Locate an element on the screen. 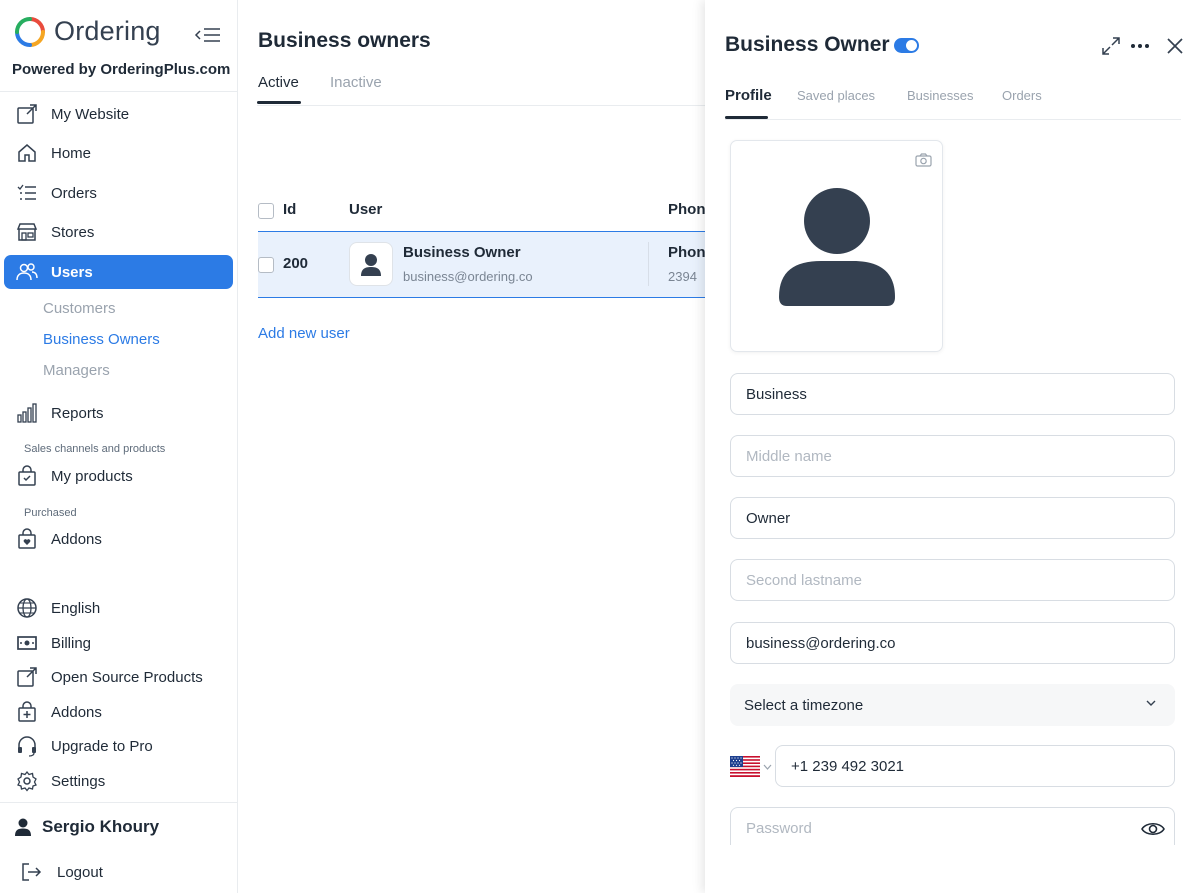  sidebar-item-addons-purchased: Addons is located at coordinates (118, 539).